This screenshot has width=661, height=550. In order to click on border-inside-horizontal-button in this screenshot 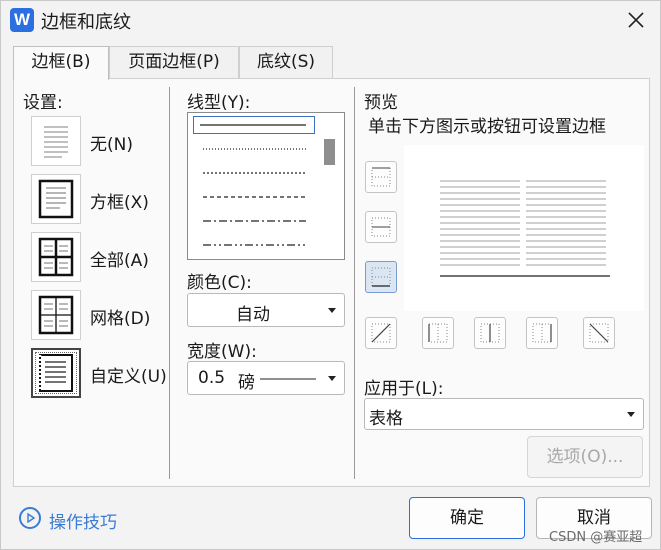, I will do `click(381, 227)`.